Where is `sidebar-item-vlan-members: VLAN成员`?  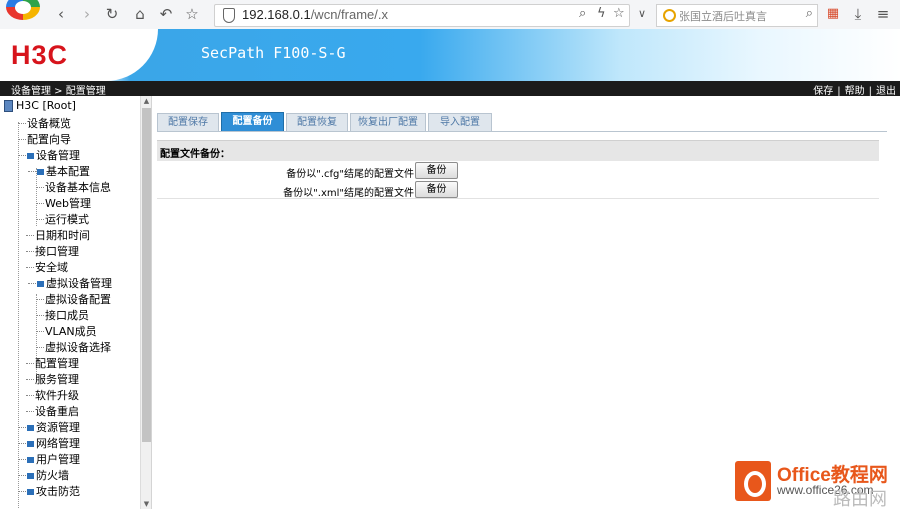 sidebar-item-vlan-members: VLAN成员 is located at coordinates (66, 332).